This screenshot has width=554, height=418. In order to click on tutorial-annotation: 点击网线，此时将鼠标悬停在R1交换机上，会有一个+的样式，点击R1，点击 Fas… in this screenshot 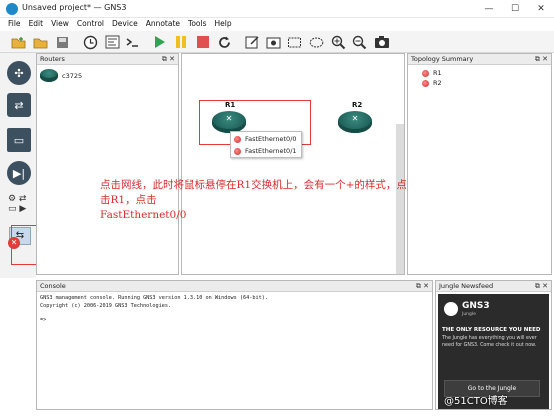, I will do `click(255, 200)`.